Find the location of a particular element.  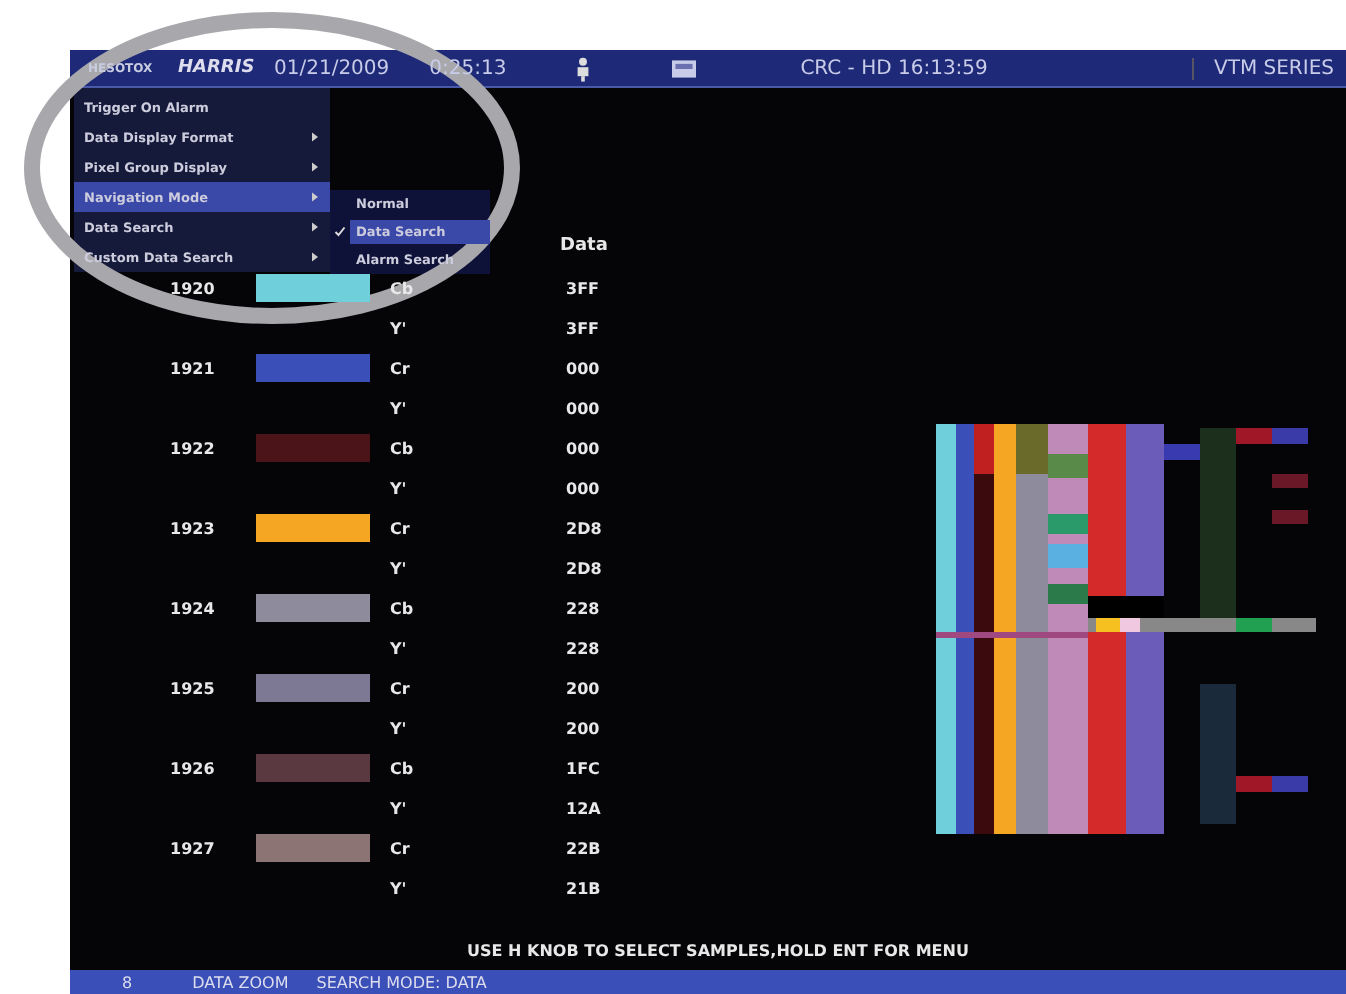

sample-number: 1925 is located at coordinates (192, 689).